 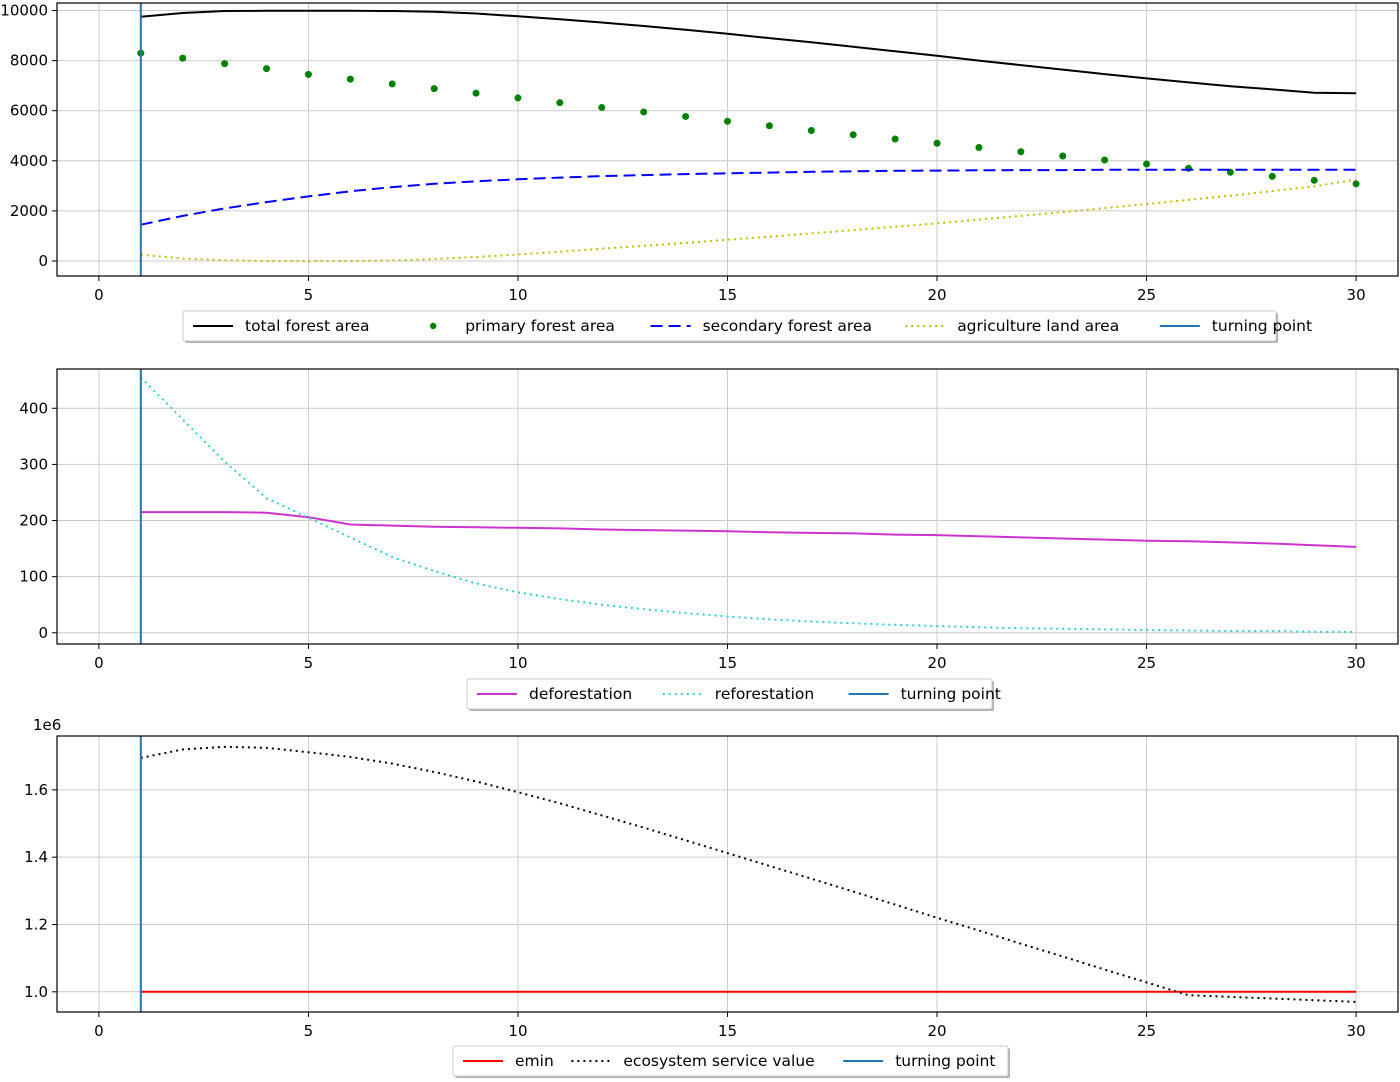 I want to click on series-agriculture-land-area, so click(x=748, y=220).